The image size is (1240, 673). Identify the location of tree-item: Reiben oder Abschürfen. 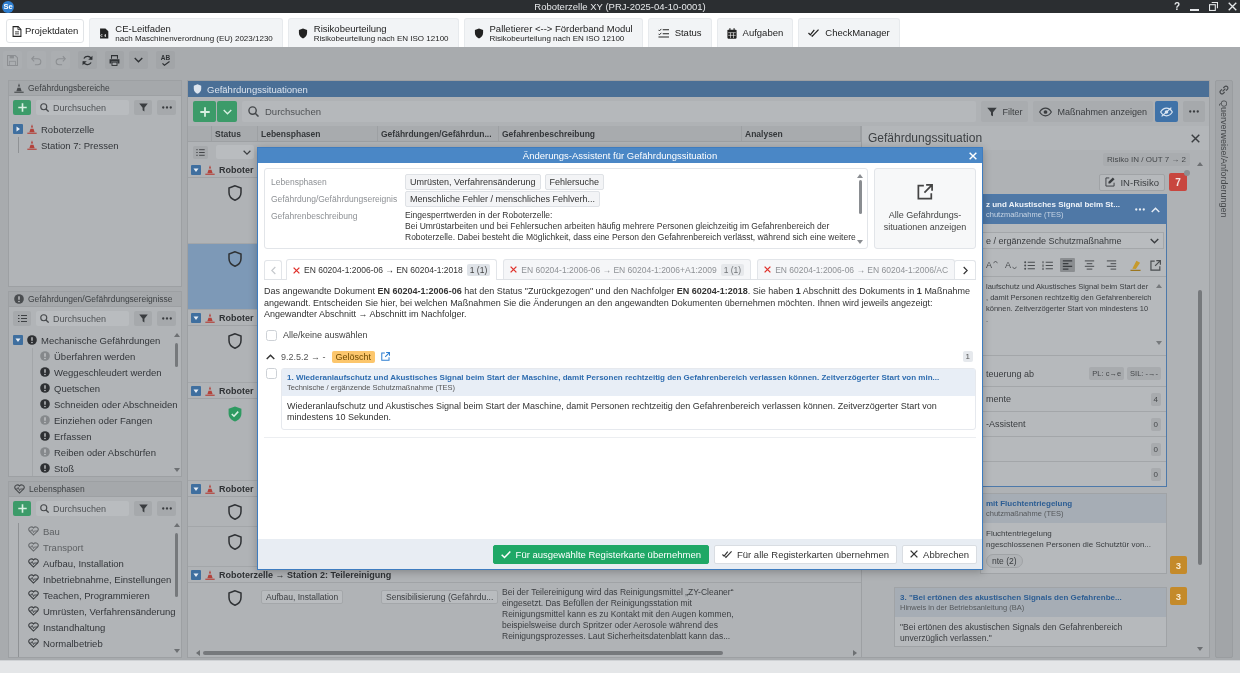
(105, 452).